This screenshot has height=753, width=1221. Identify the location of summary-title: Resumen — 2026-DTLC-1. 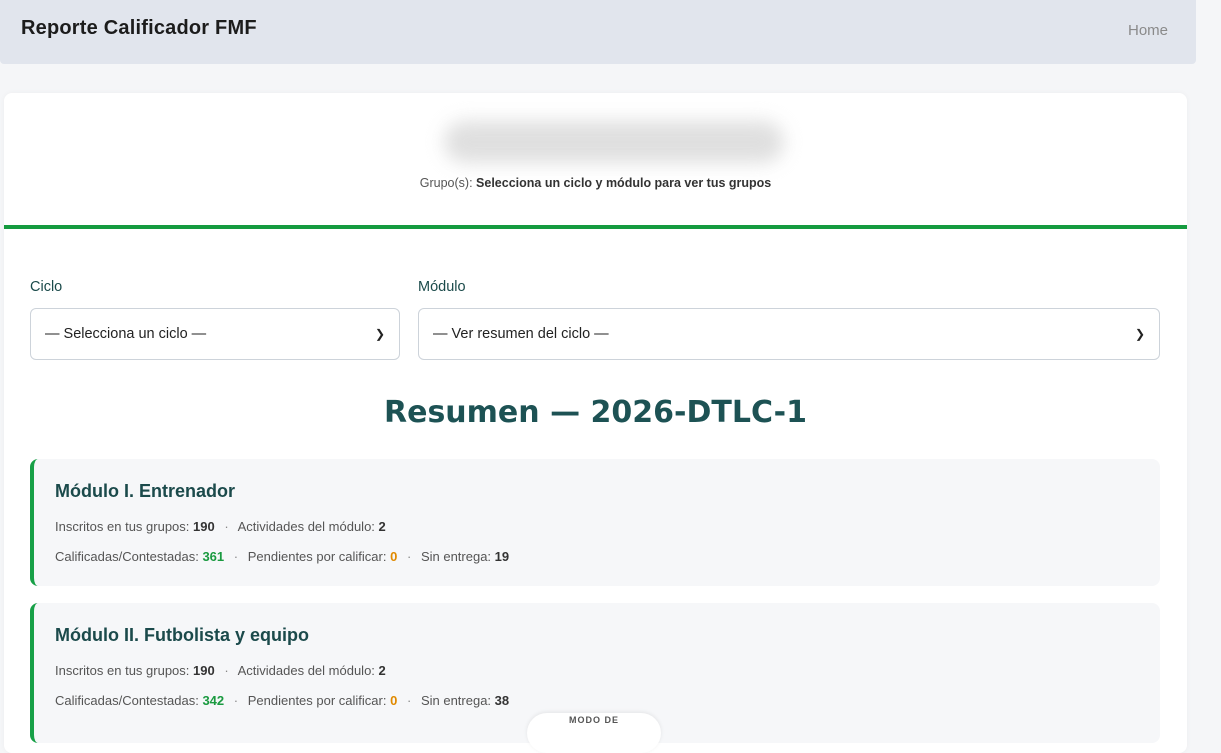
(595, 412).